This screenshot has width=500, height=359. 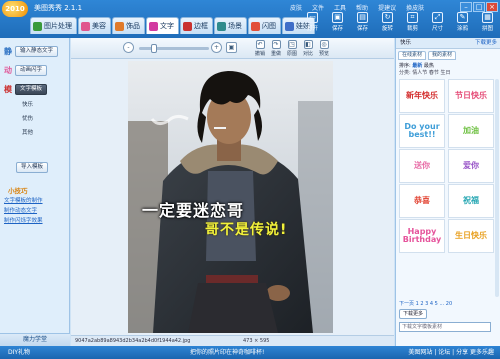 What do you see at coordinates (35, 339) in the screenshot?
I see `magic-school-link: 魔力学堂` at bounding box center [35, 339].